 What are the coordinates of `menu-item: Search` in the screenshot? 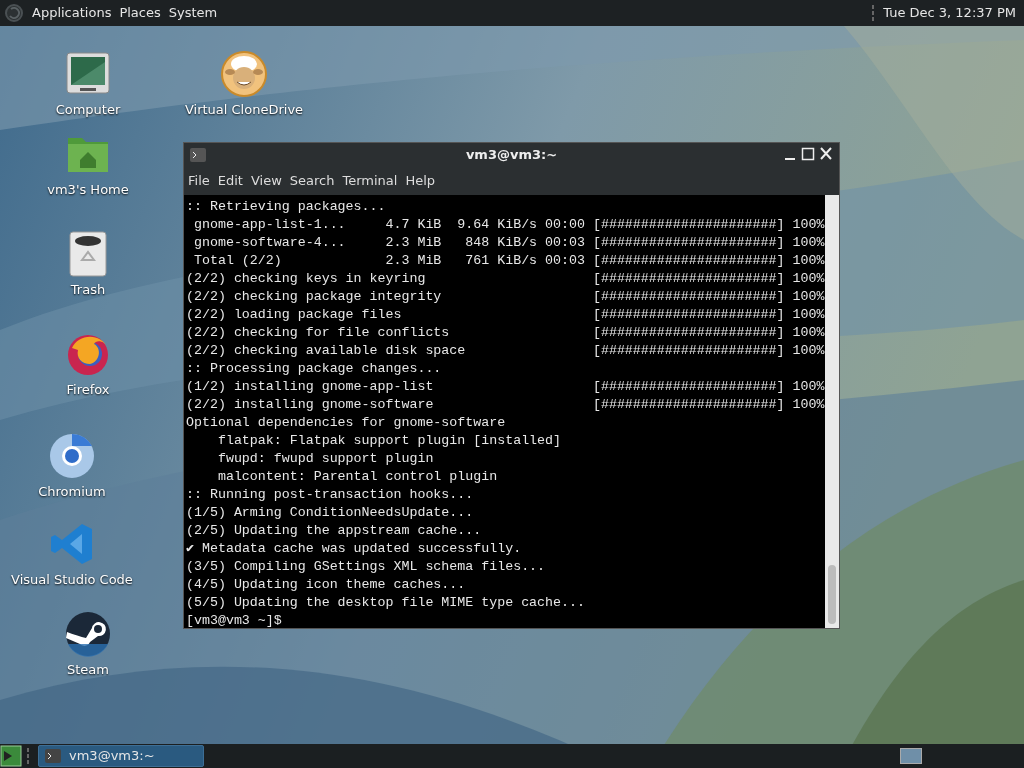 It's located at (312, 181).